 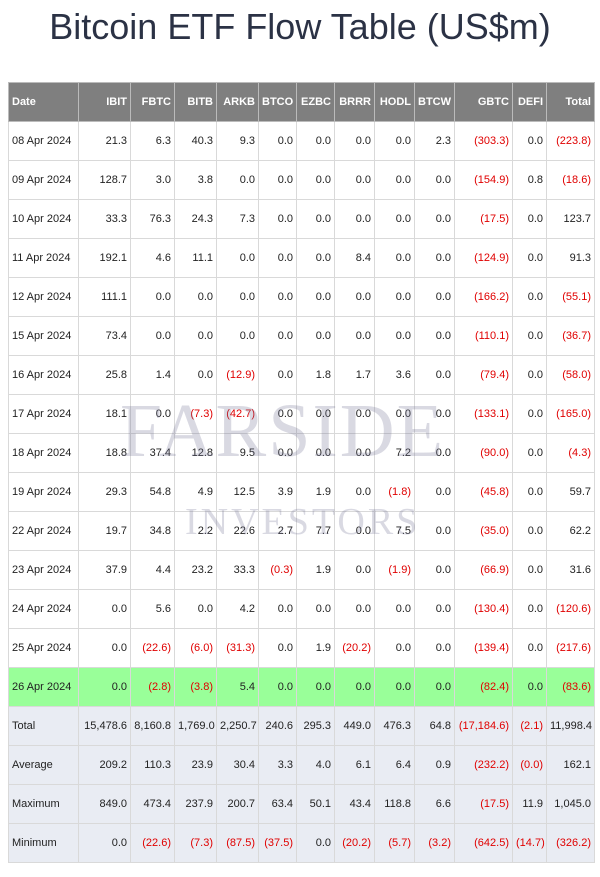 I want to click on table-cell-ezbc: 295.3, so click(x=315, y=726).